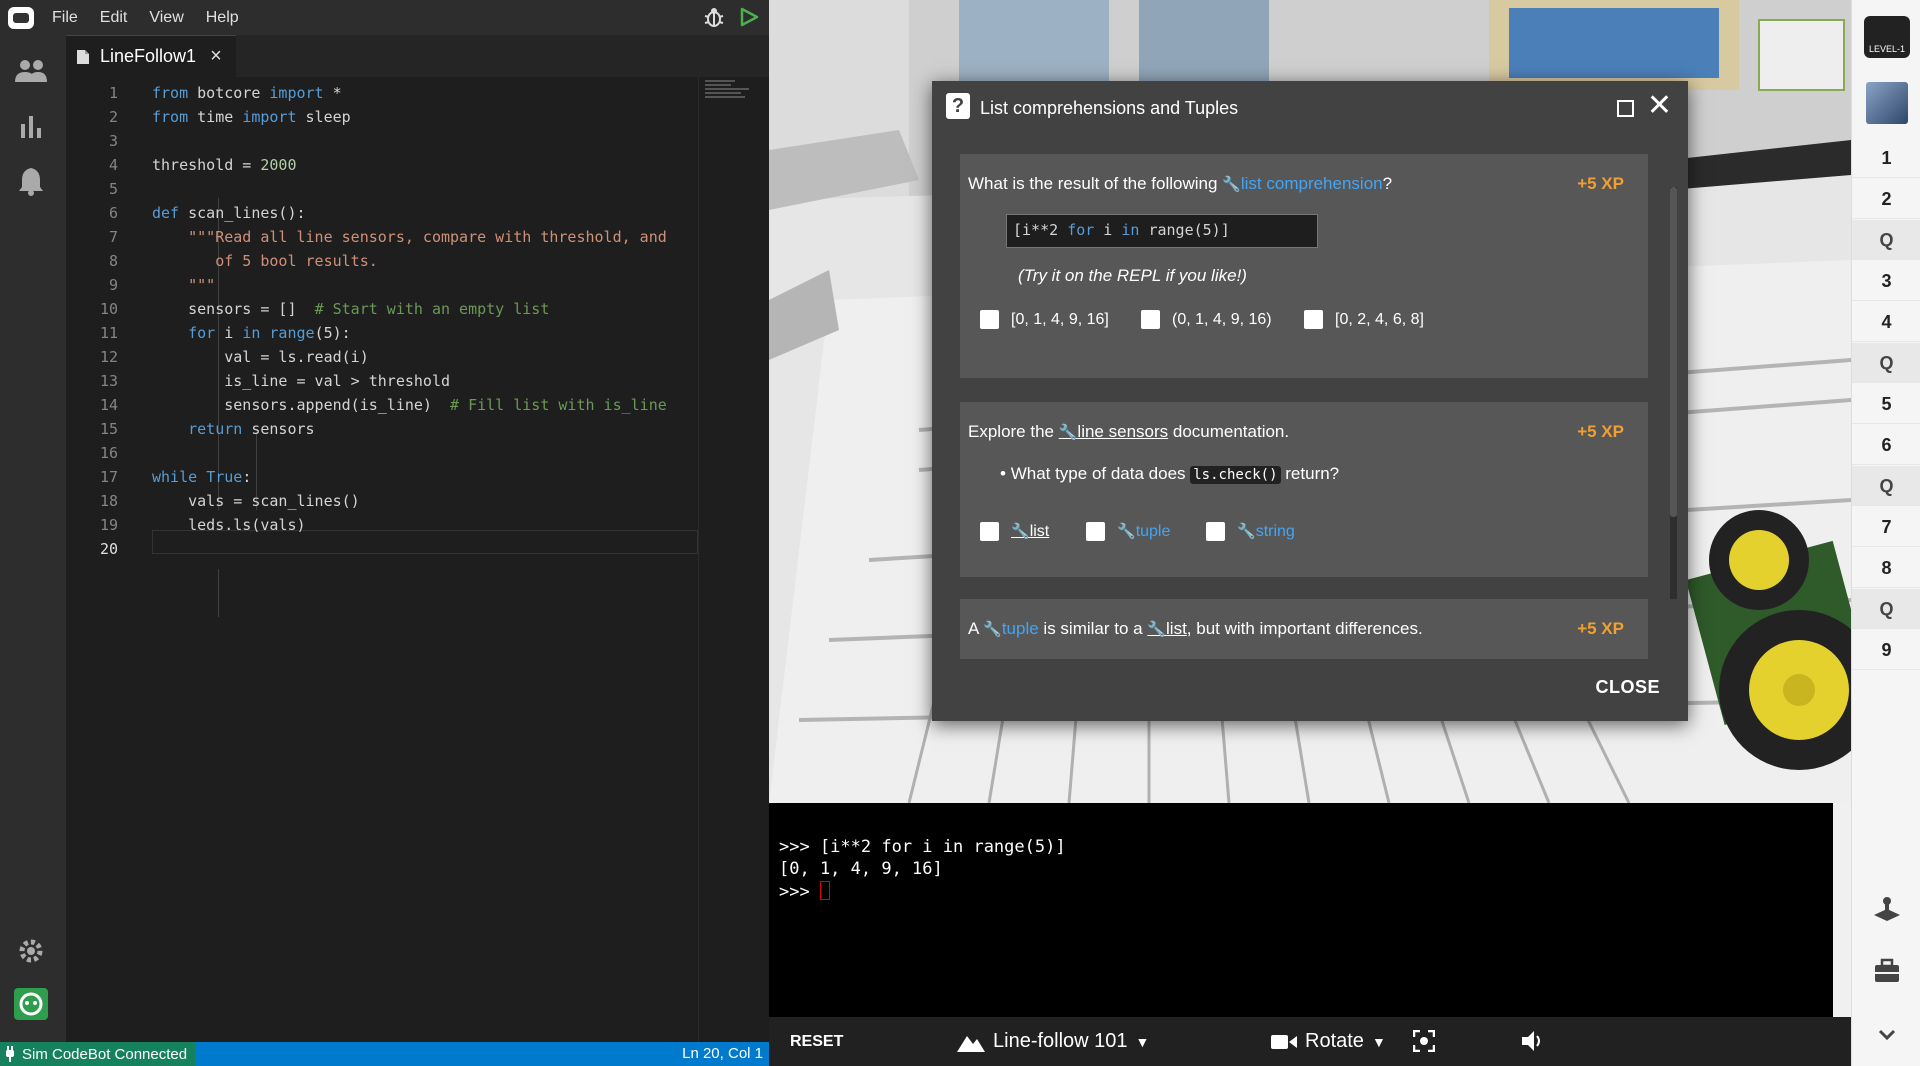 This screenshot has height=1066, width=1920. What do you see at coordinates (1886, 199) in the screenshot?
I see `level-step: 2` at bounding box center [1886, 199].